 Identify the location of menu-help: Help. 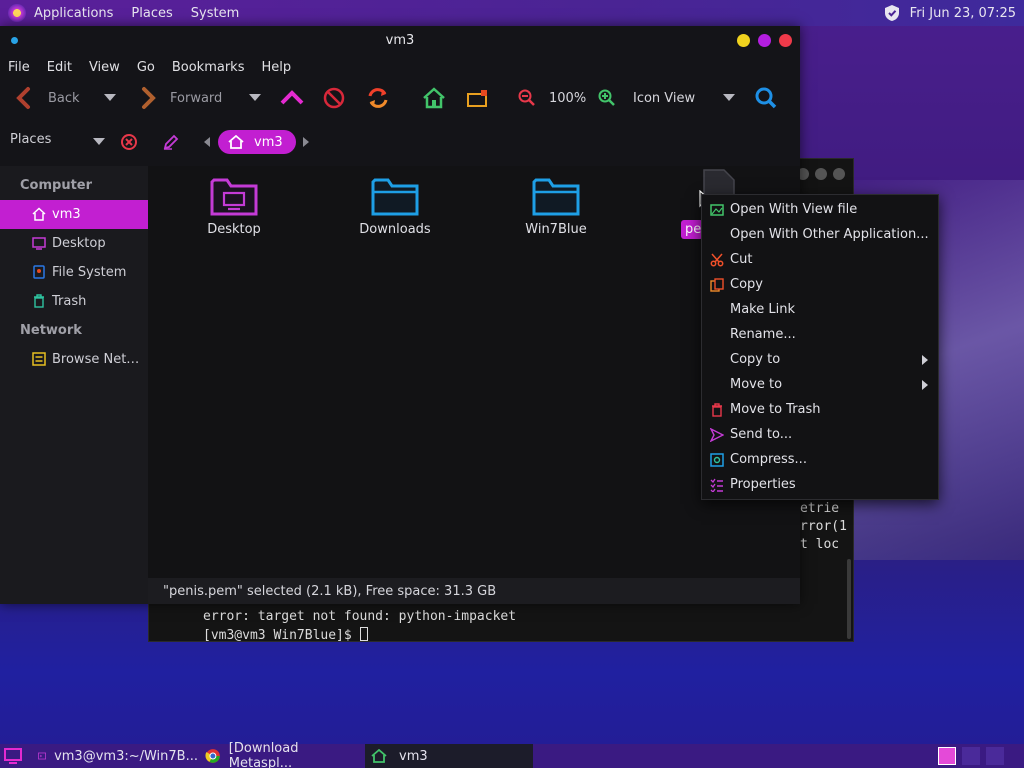
(276, 67).